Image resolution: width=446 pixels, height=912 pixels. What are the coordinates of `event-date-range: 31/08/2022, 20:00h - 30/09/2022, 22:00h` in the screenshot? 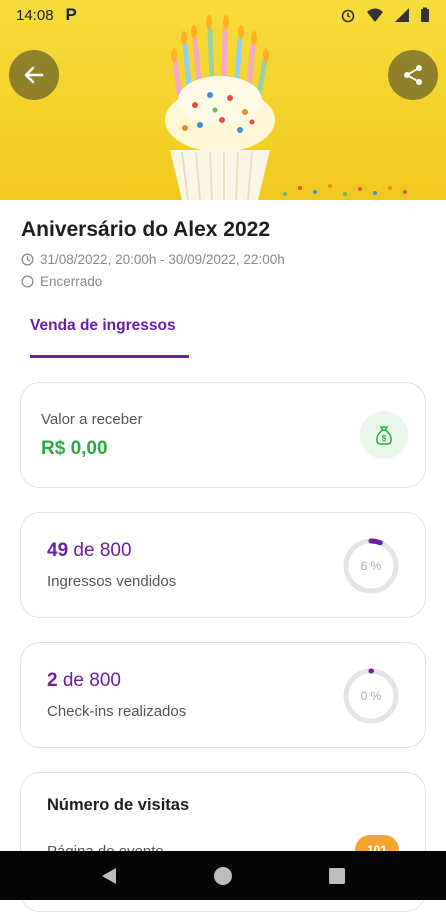 It's located at (162, 259).